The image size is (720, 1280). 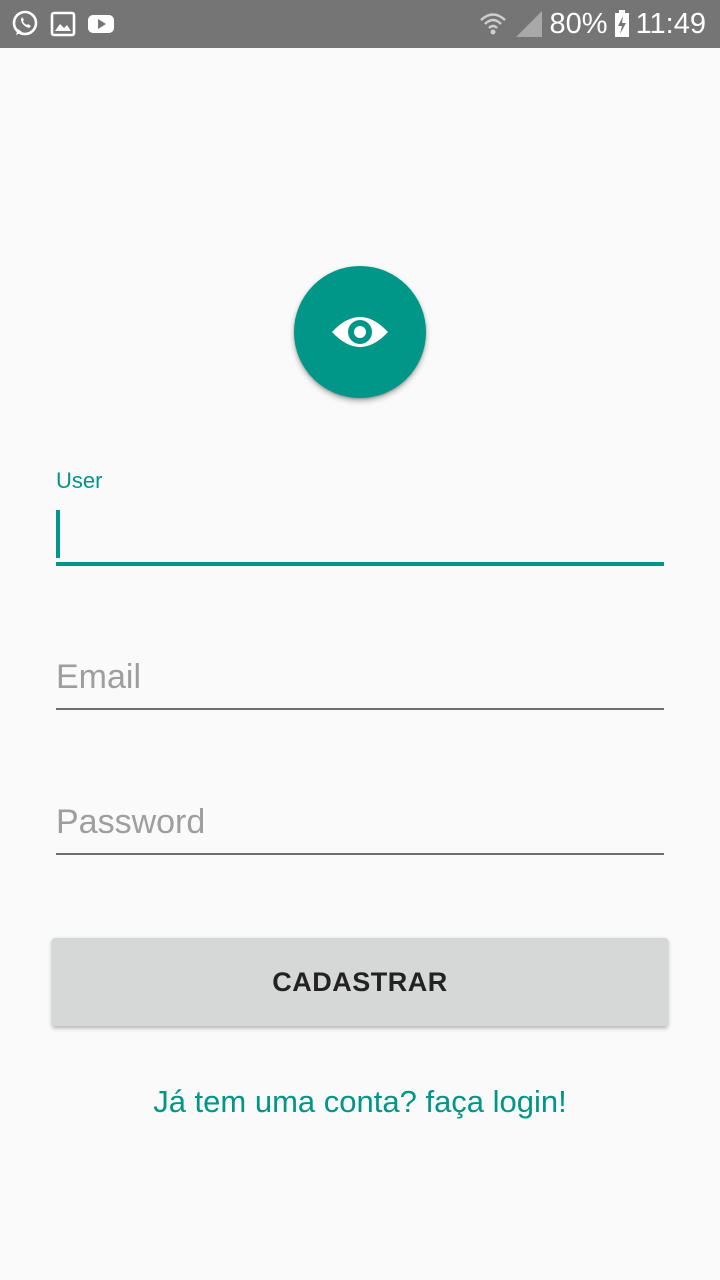 I want to click on eye-icon, so click(x=360, y=332).